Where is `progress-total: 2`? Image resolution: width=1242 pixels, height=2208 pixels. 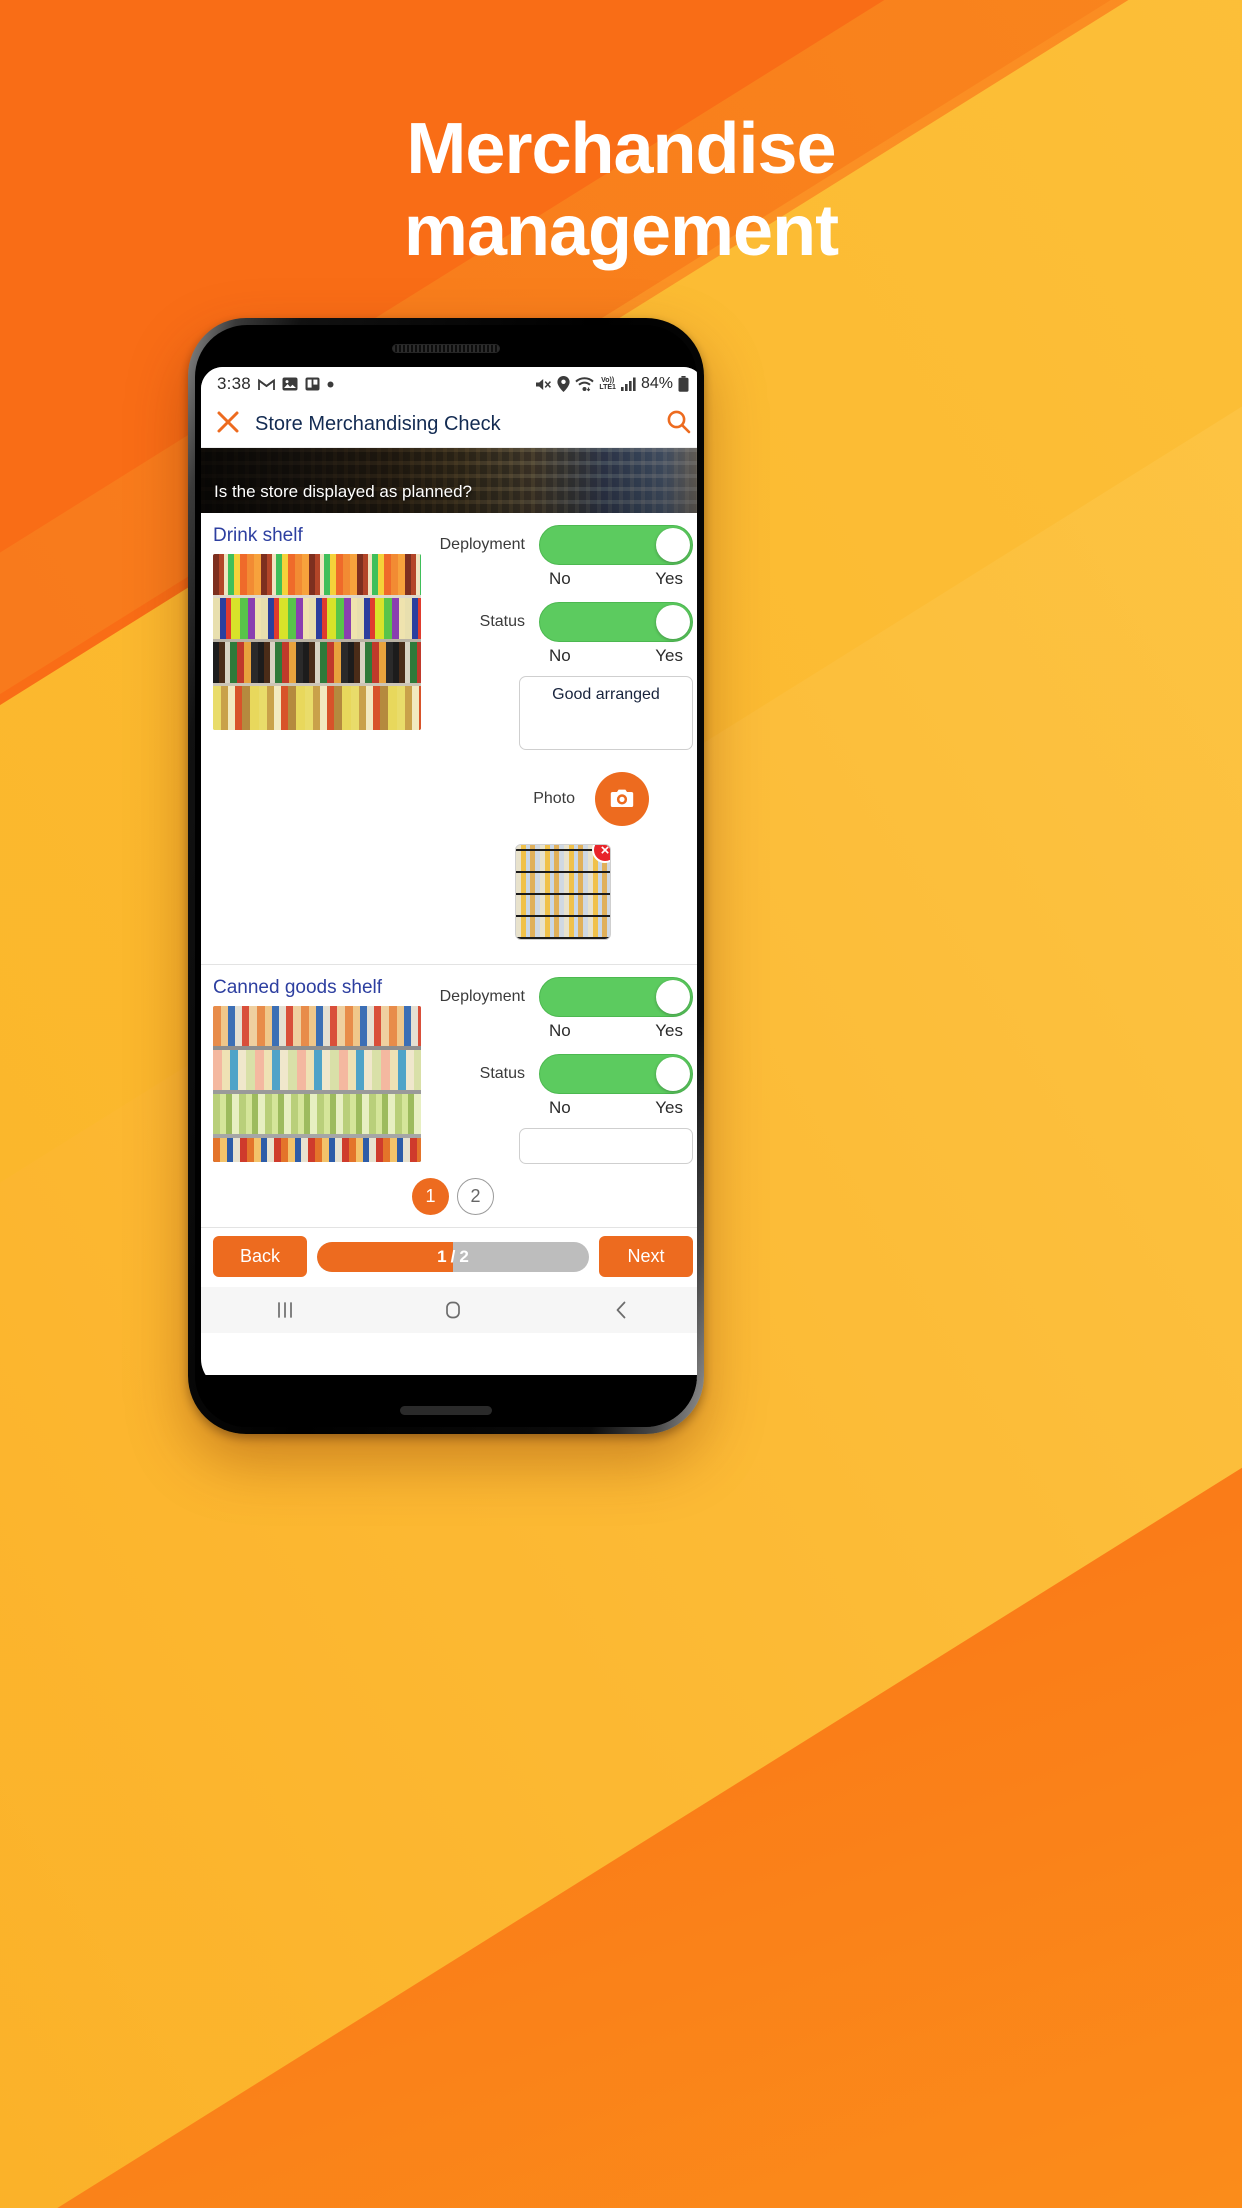 progress-total: 2 is located at coordinates (464, 1256).